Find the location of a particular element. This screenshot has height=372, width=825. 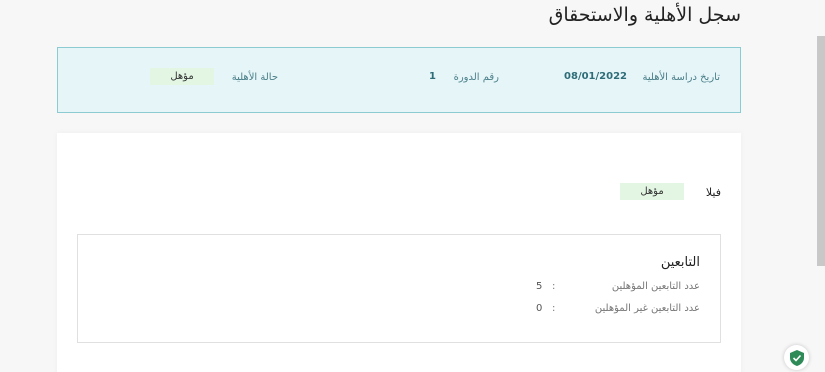

ineligible-dependents-colon: : is located at coordinates (554, 308).